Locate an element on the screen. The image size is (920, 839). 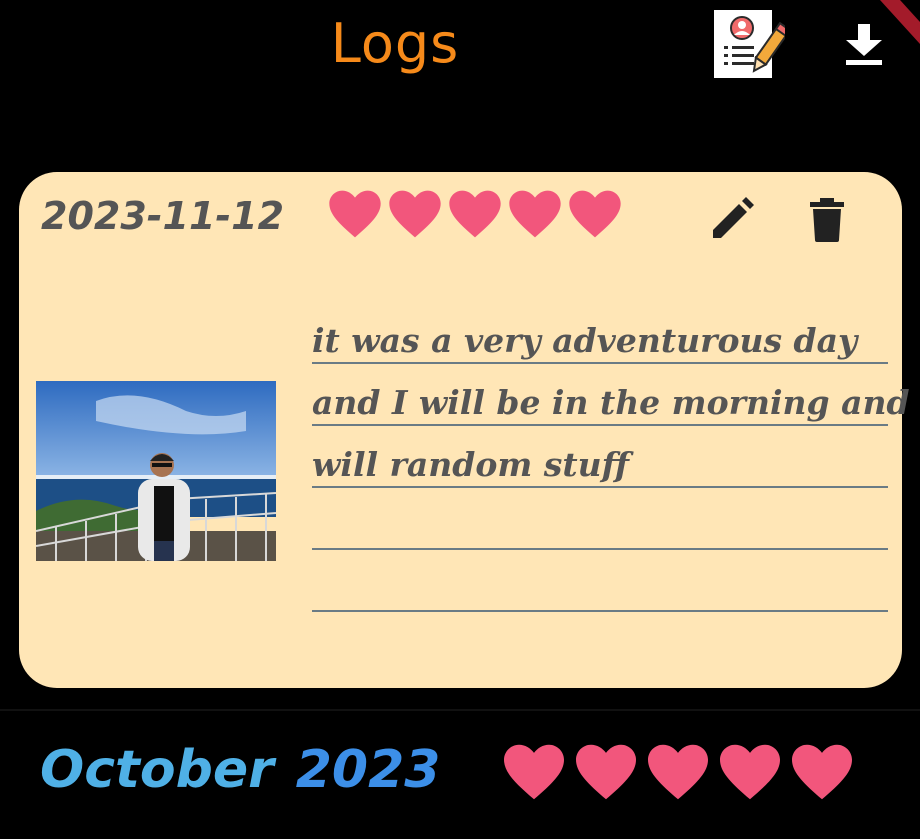
month-rating is located at coordinates (678, 772).